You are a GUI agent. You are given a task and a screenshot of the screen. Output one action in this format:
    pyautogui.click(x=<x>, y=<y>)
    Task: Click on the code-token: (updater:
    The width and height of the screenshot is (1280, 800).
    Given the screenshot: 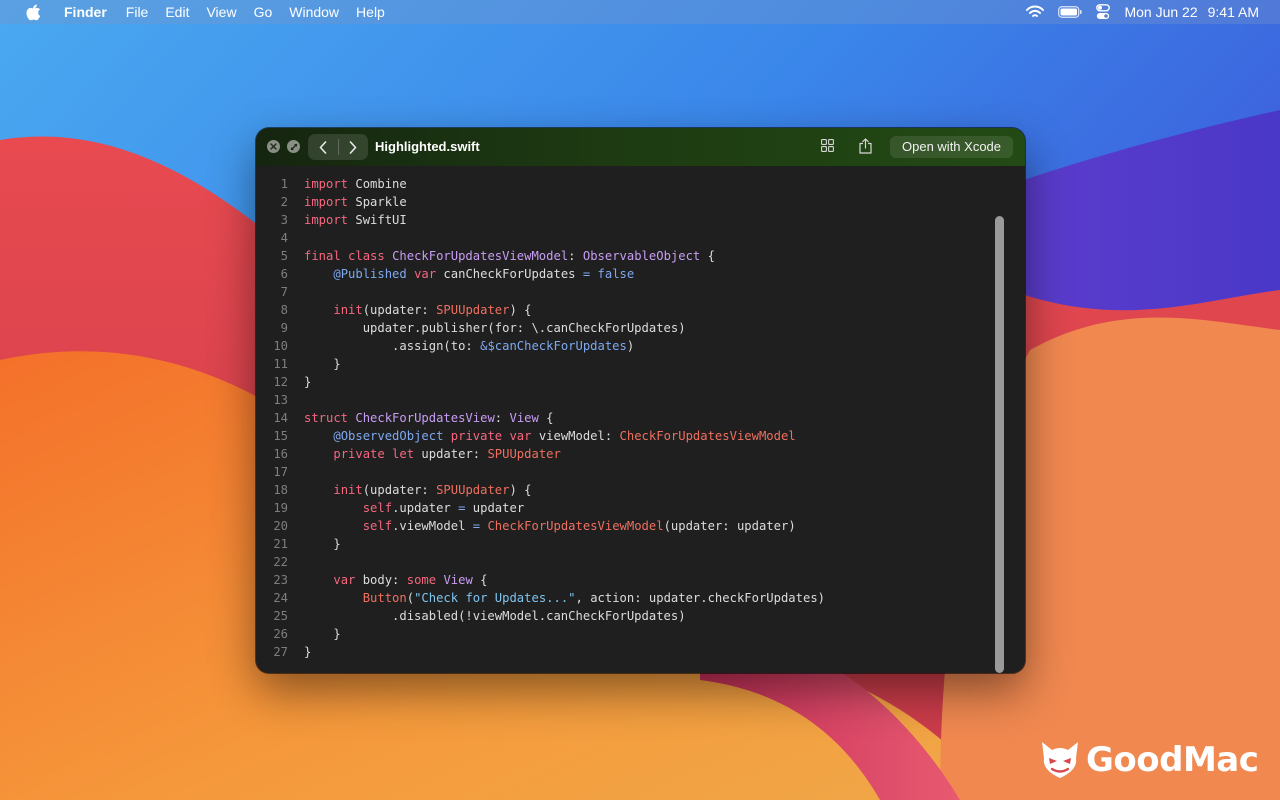 What is the action you would take?
    pyautogui.click(x=399, y=490)
    